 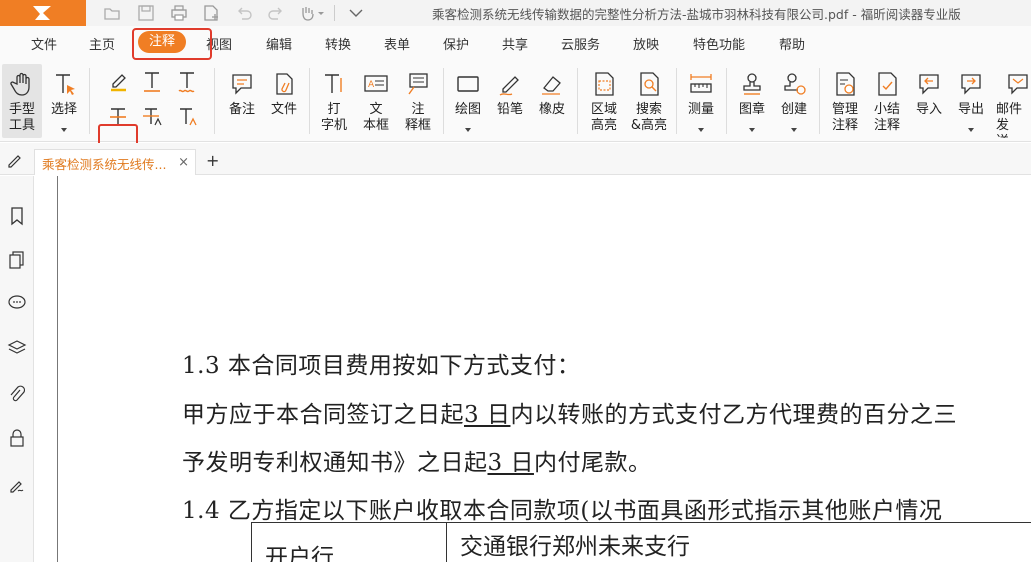 What do you see at coordinates (146, 13) in the screenshot?
I see `save-icon` at bounding box center [146, 13].